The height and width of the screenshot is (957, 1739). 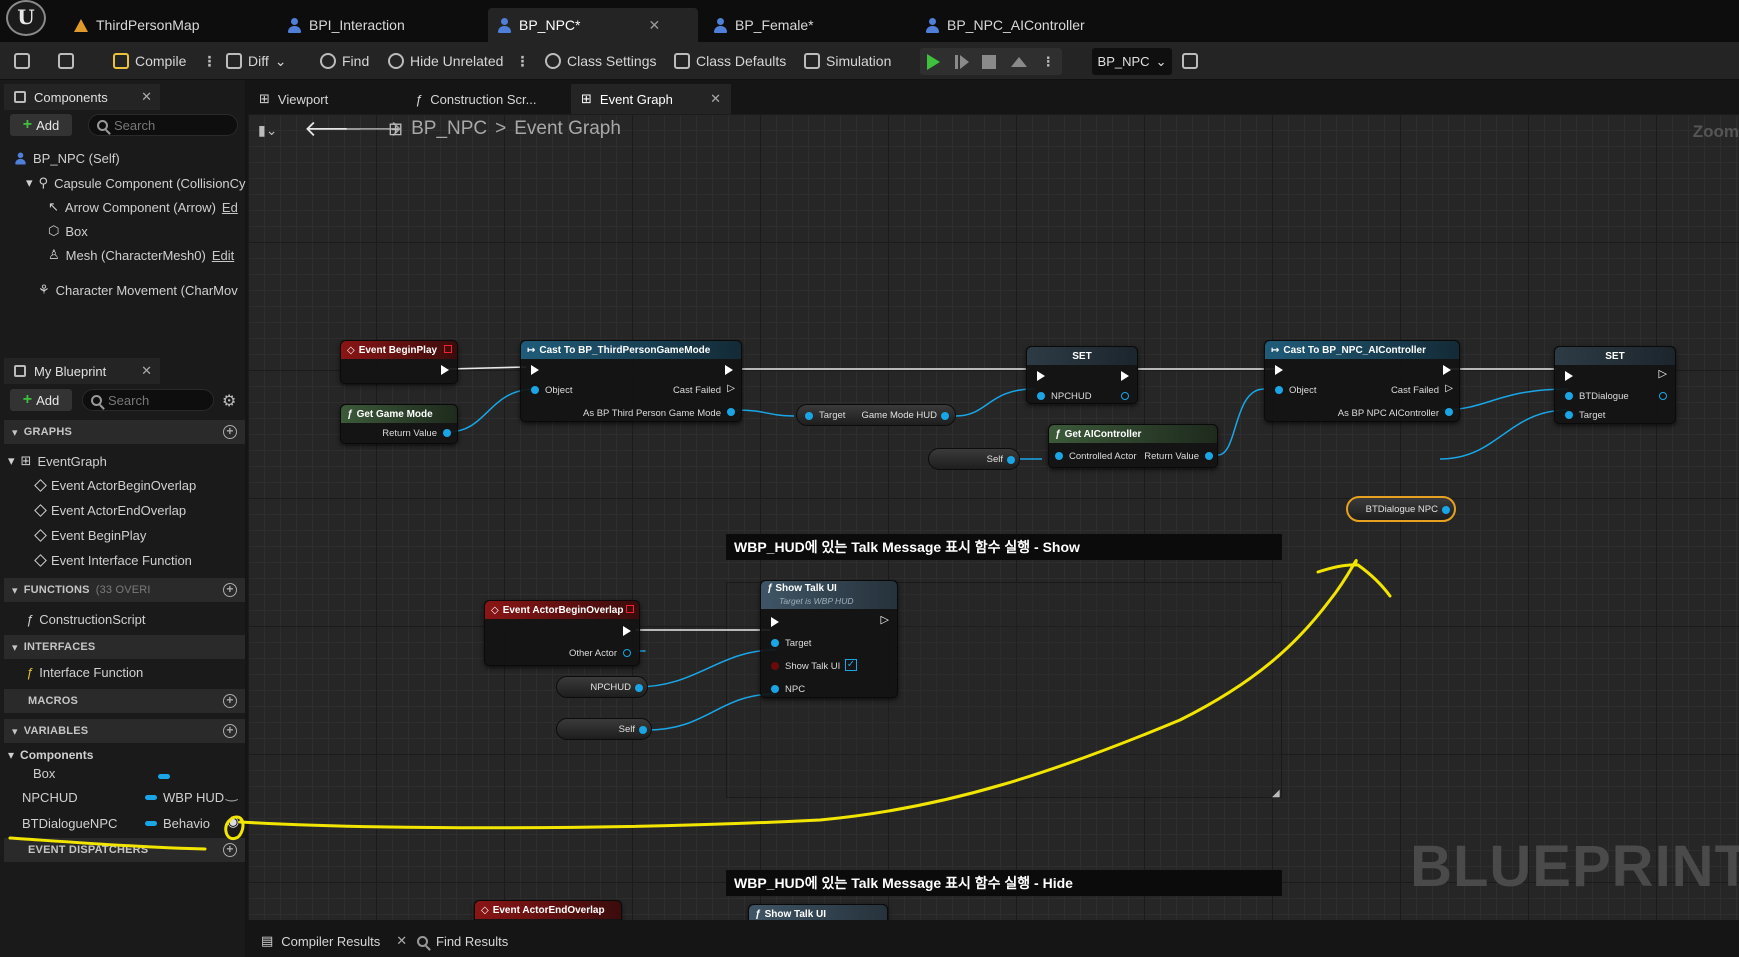 I want to click on component-arrow: ↖ Arrow Component (Arrow) Ed, so click(x=143, y=207).